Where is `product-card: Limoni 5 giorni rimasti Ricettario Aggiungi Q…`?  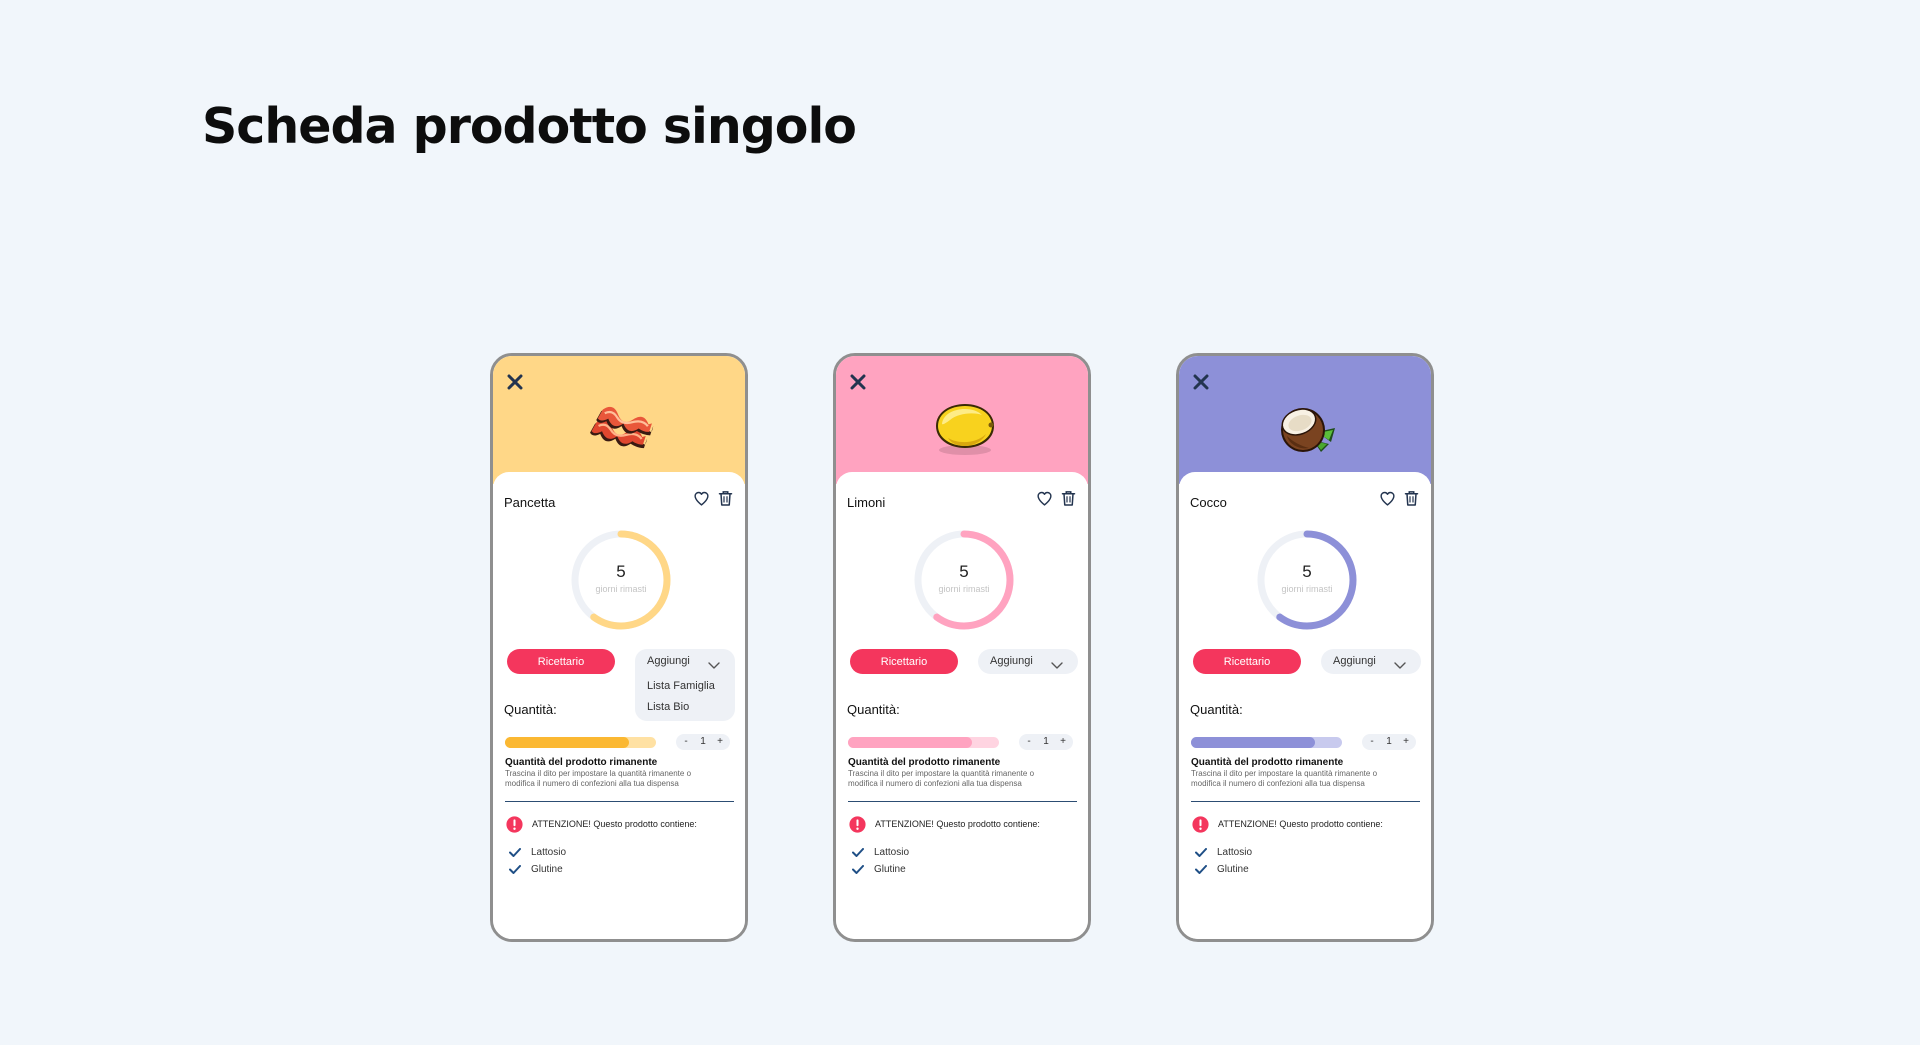 product-card: Limoni 5 giorni rimasti Ricettario Aggiungi Q… is located at coordinates (962, 647).